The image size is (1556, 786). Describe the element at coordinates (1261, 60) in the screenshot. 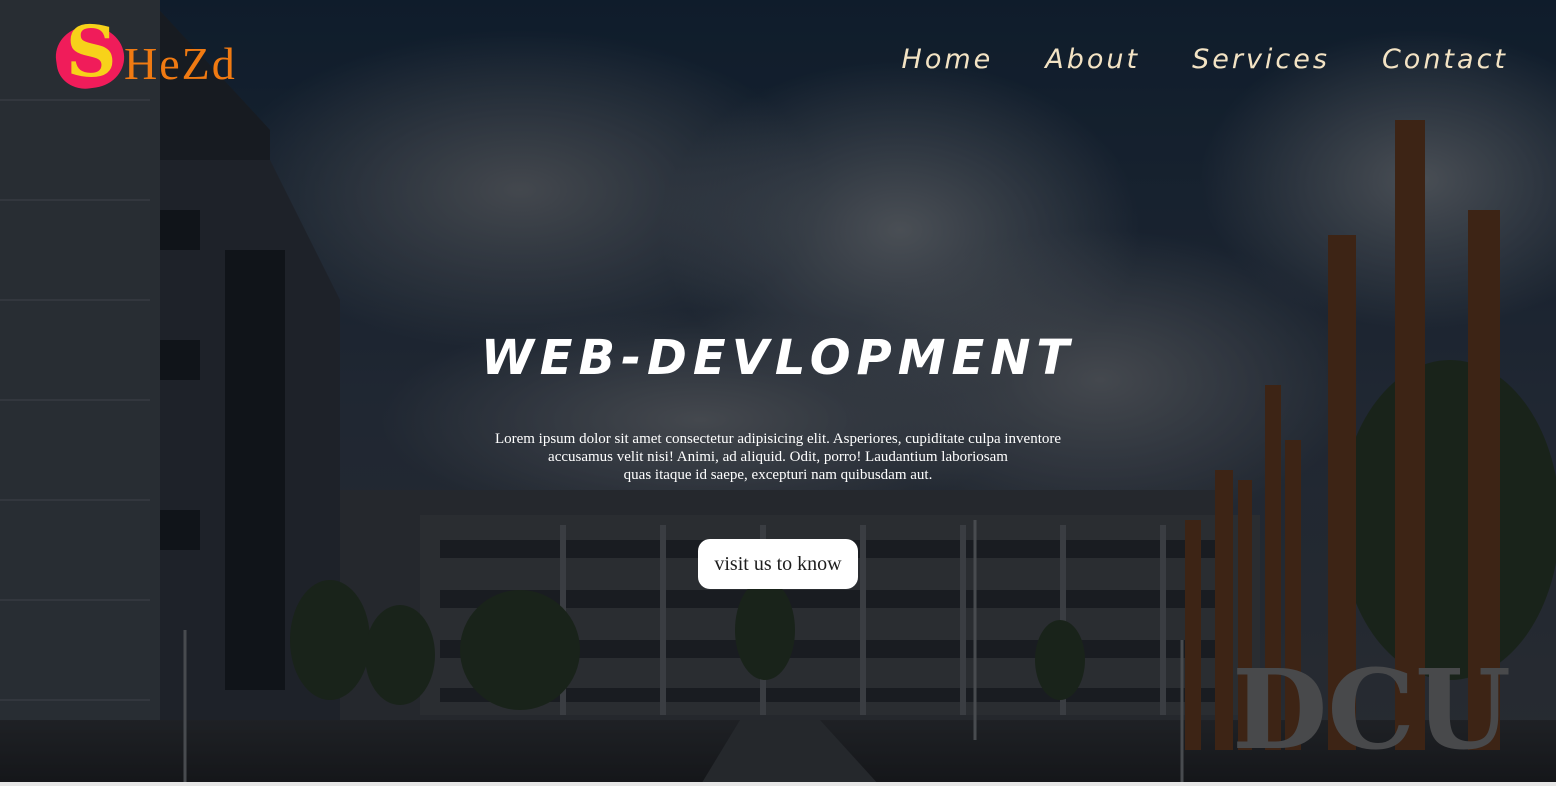

I see `nav-services: Services` at that location.